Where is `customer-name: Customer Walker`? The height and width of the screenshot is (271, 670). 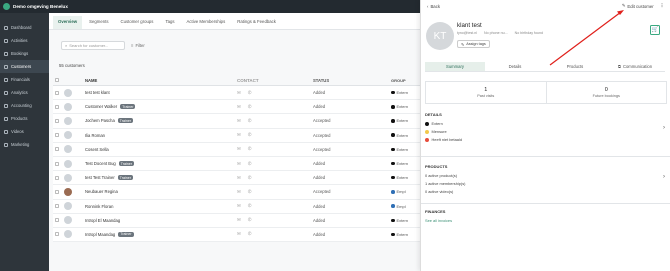
customer-name: Customer Walker is located at coordinates (101, 106).